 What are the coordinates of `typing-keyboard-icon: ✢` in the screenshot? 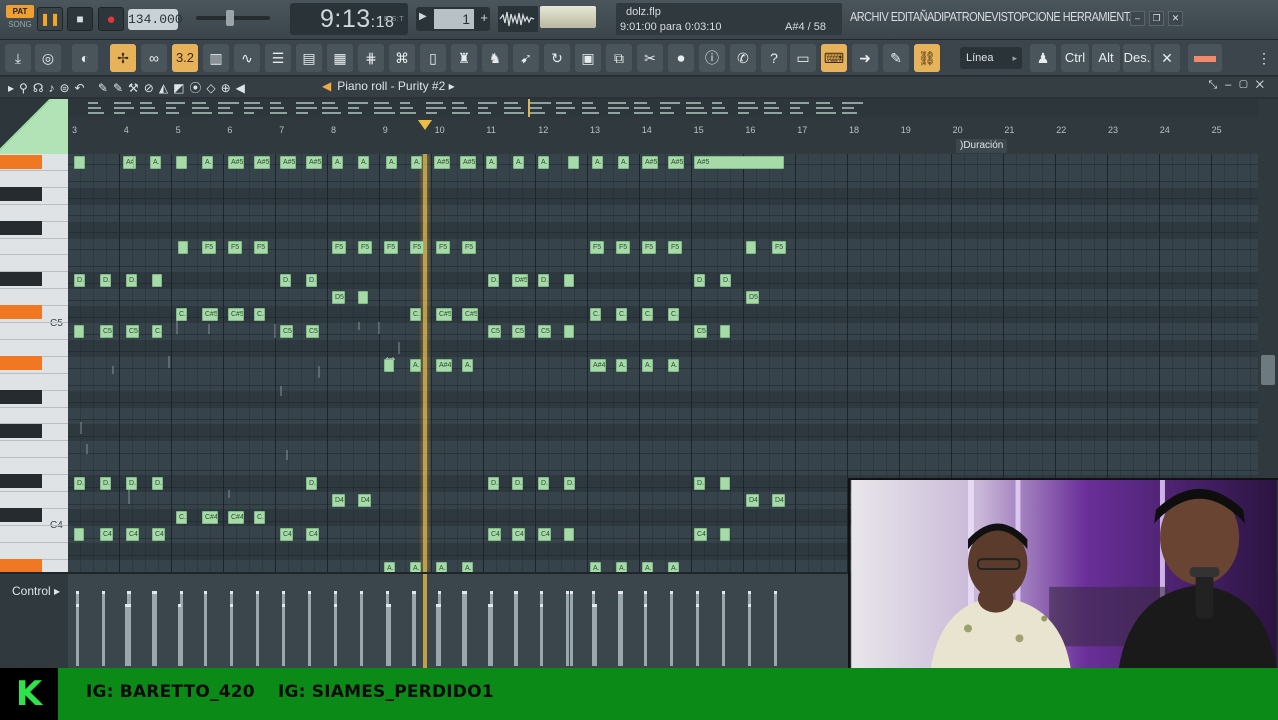 It's located at (123, 58).